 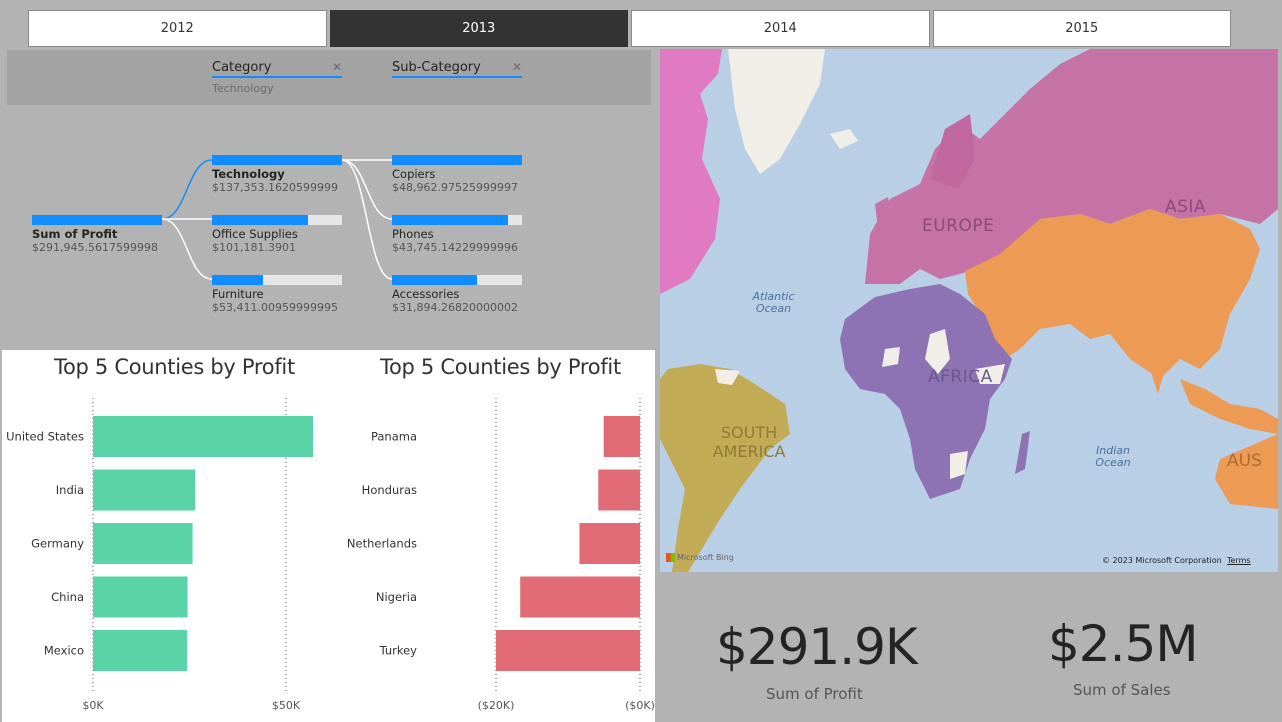 I want to click on node-accessories-value: $31,894.26820000002, so click(x=455, y=307).